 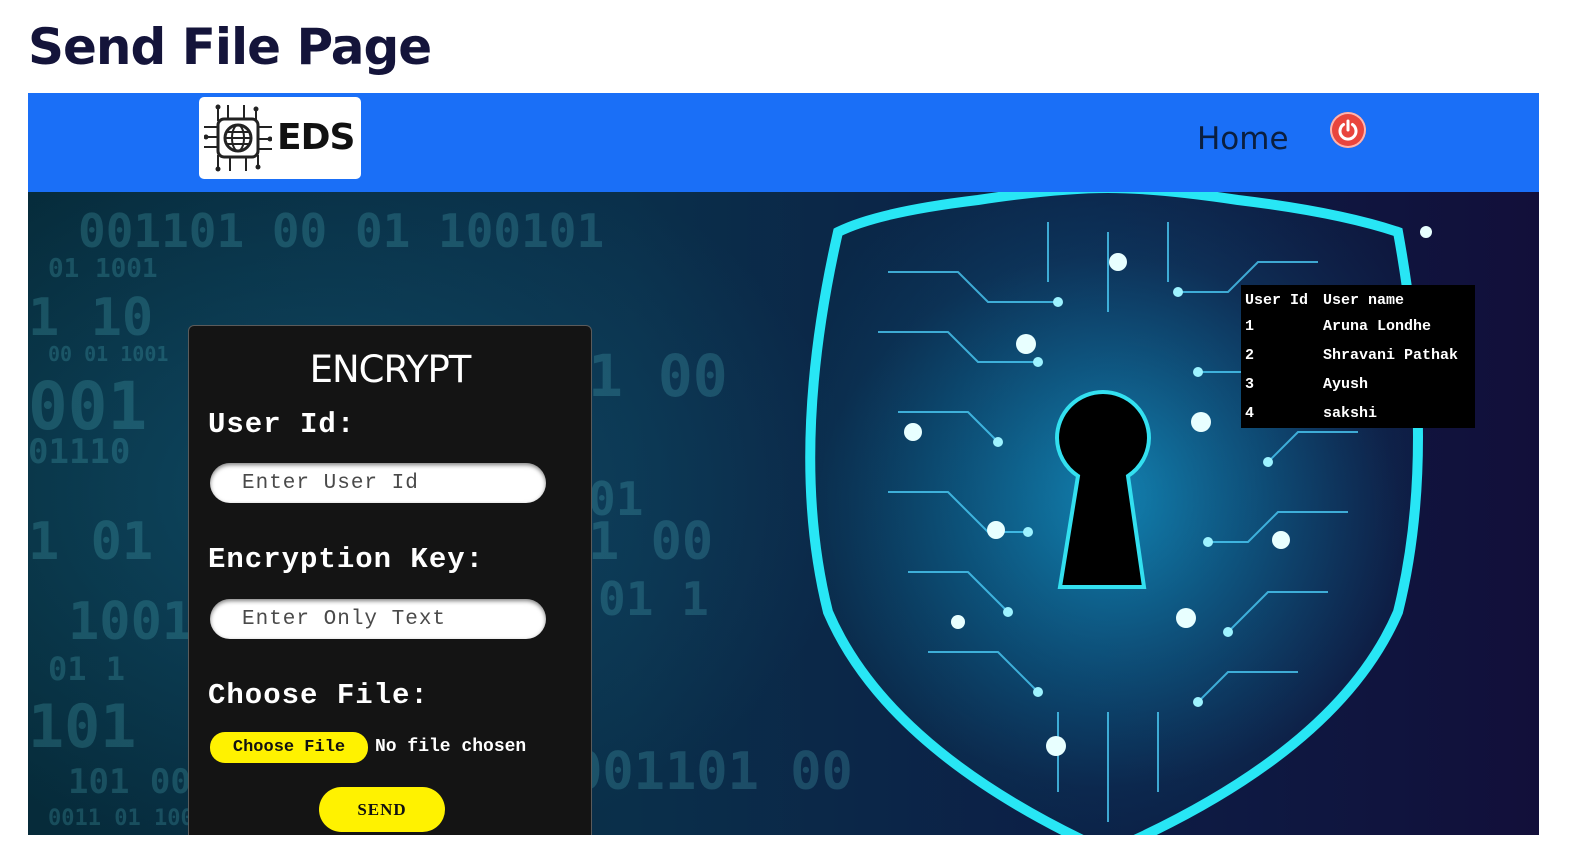 I want to click on binary-decoration: 01 1001, so click(x=103, y=269).